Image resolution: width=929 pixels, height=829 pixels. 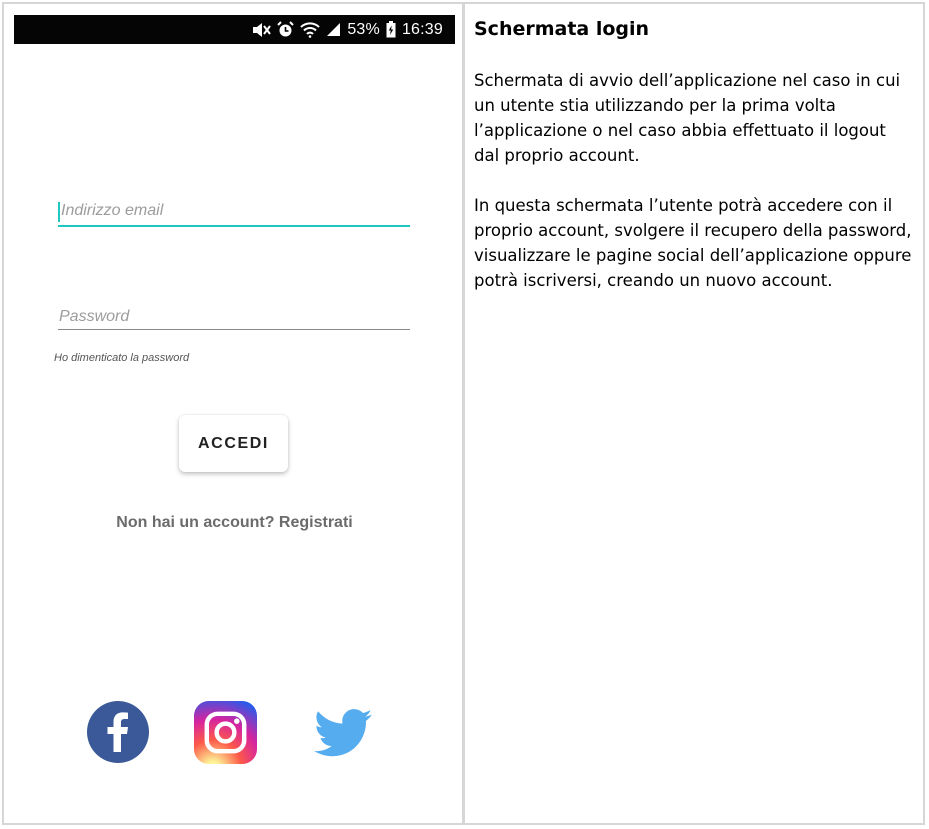 I want to click on status-bar: 53% 16:39, so click(x=234, y=29).